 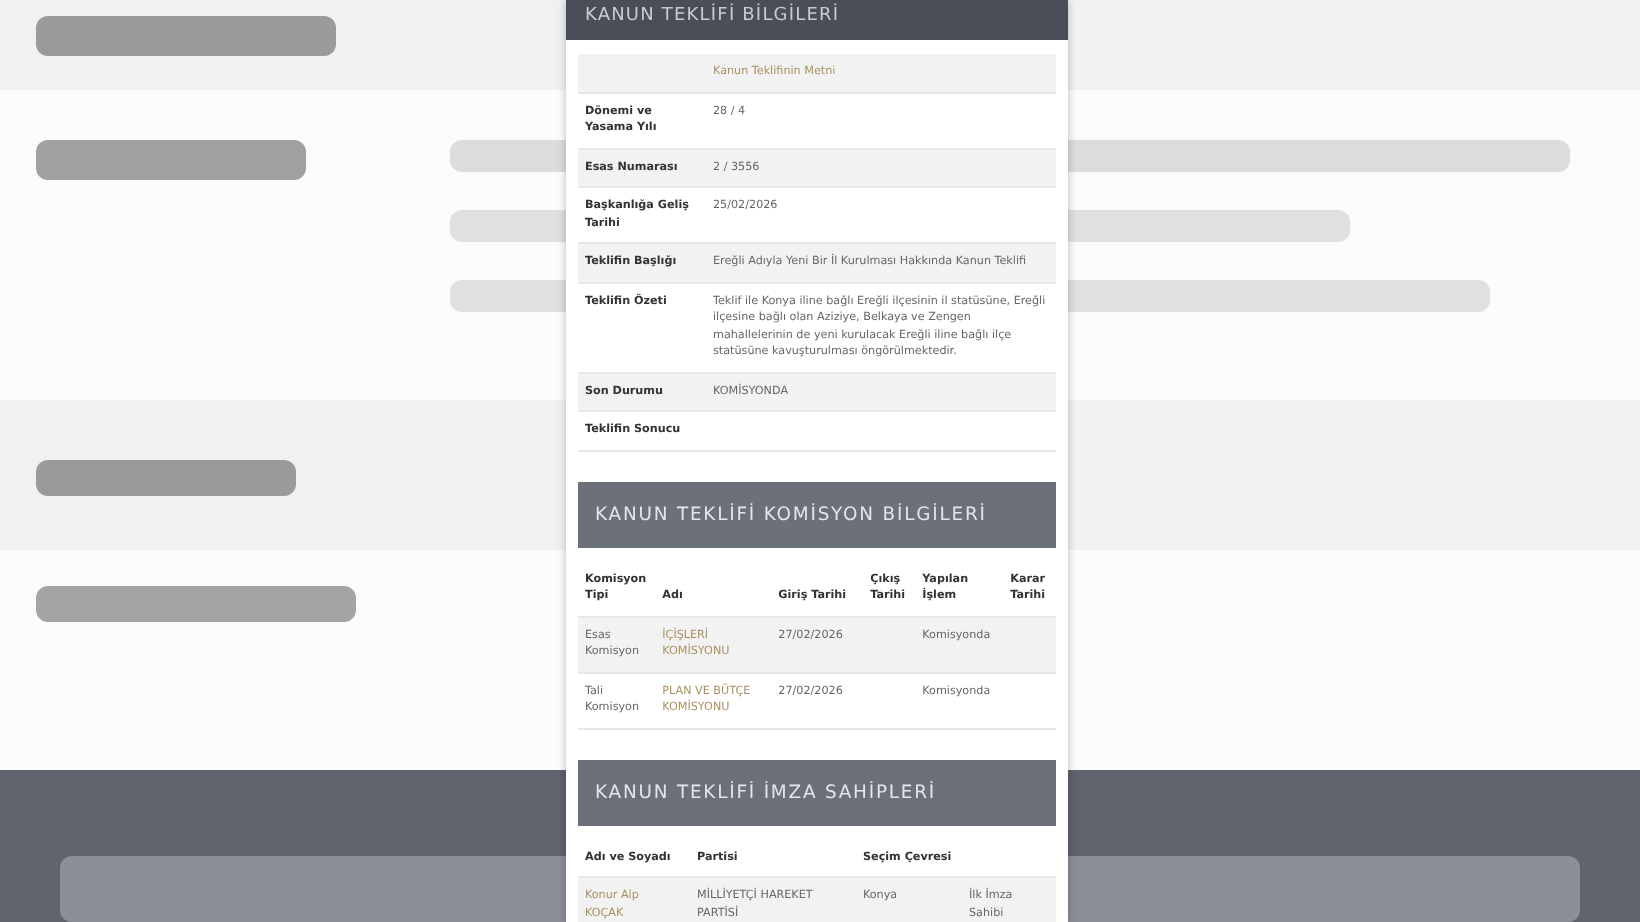 What do you see at coordinates (816, 792) in the screenshot?
I see `section-header: KANUN TEKLİFİ İMZA SAHİPLERİ` at bounding box center [816, 792].